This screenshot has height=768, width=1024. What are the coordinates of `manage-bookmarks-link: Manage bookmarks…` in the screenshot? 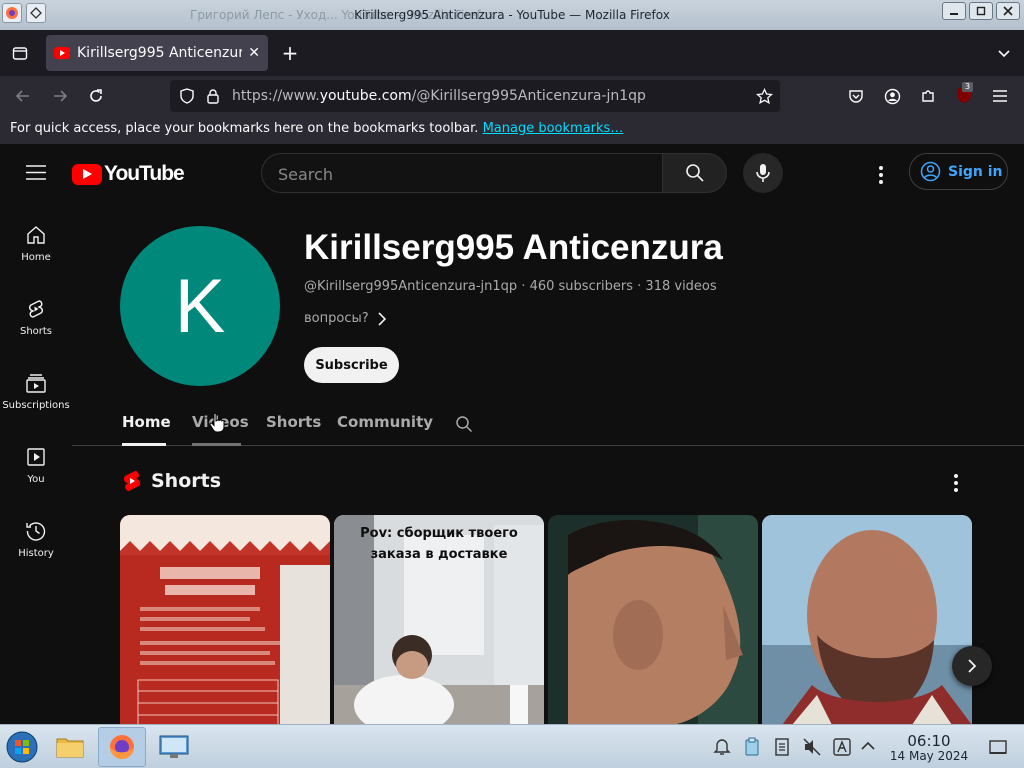 It's located at (553, 128).